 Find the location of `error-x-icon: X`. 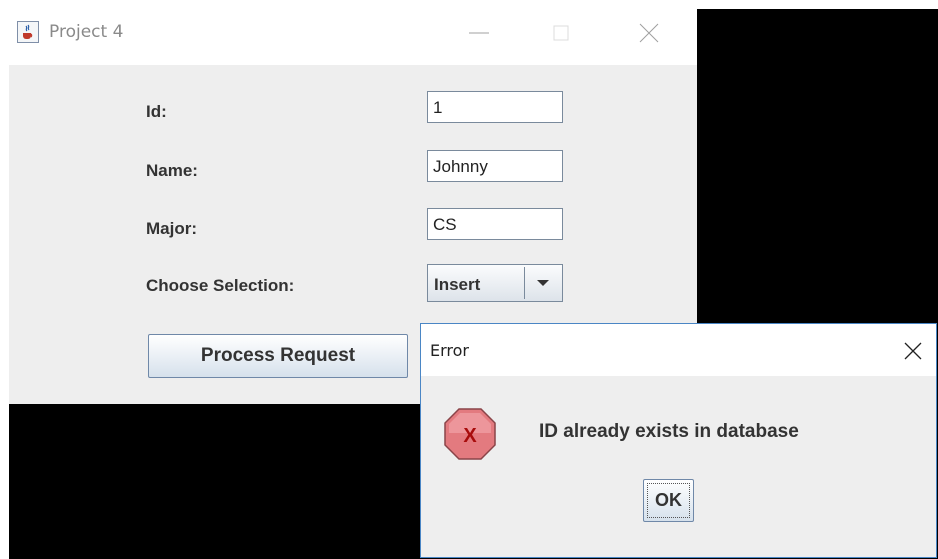

error-x-icon: X is located at coordinates (470, 436).